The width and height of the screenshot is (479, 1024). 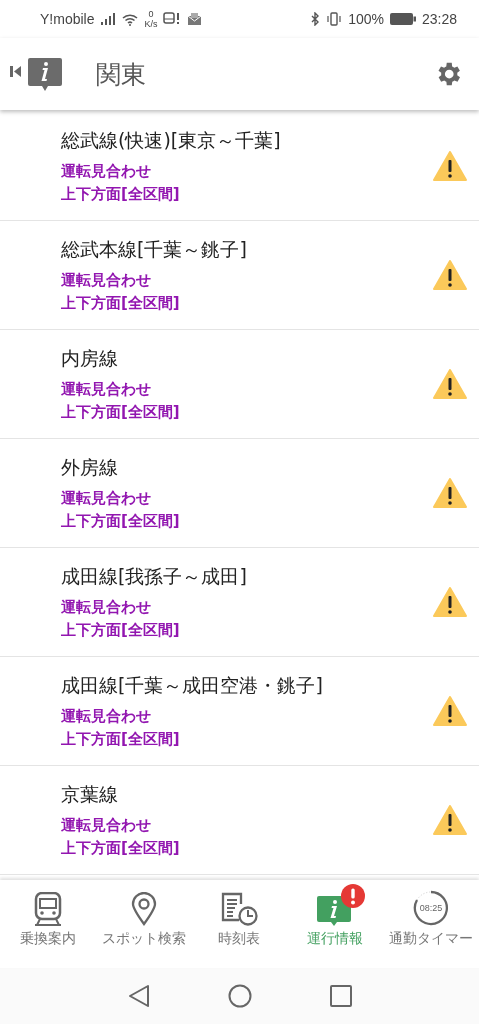 What do you see at coordinates (334, 19) in the screenshot?
I see `vibrate-icon` at bounding box center [334, 19].